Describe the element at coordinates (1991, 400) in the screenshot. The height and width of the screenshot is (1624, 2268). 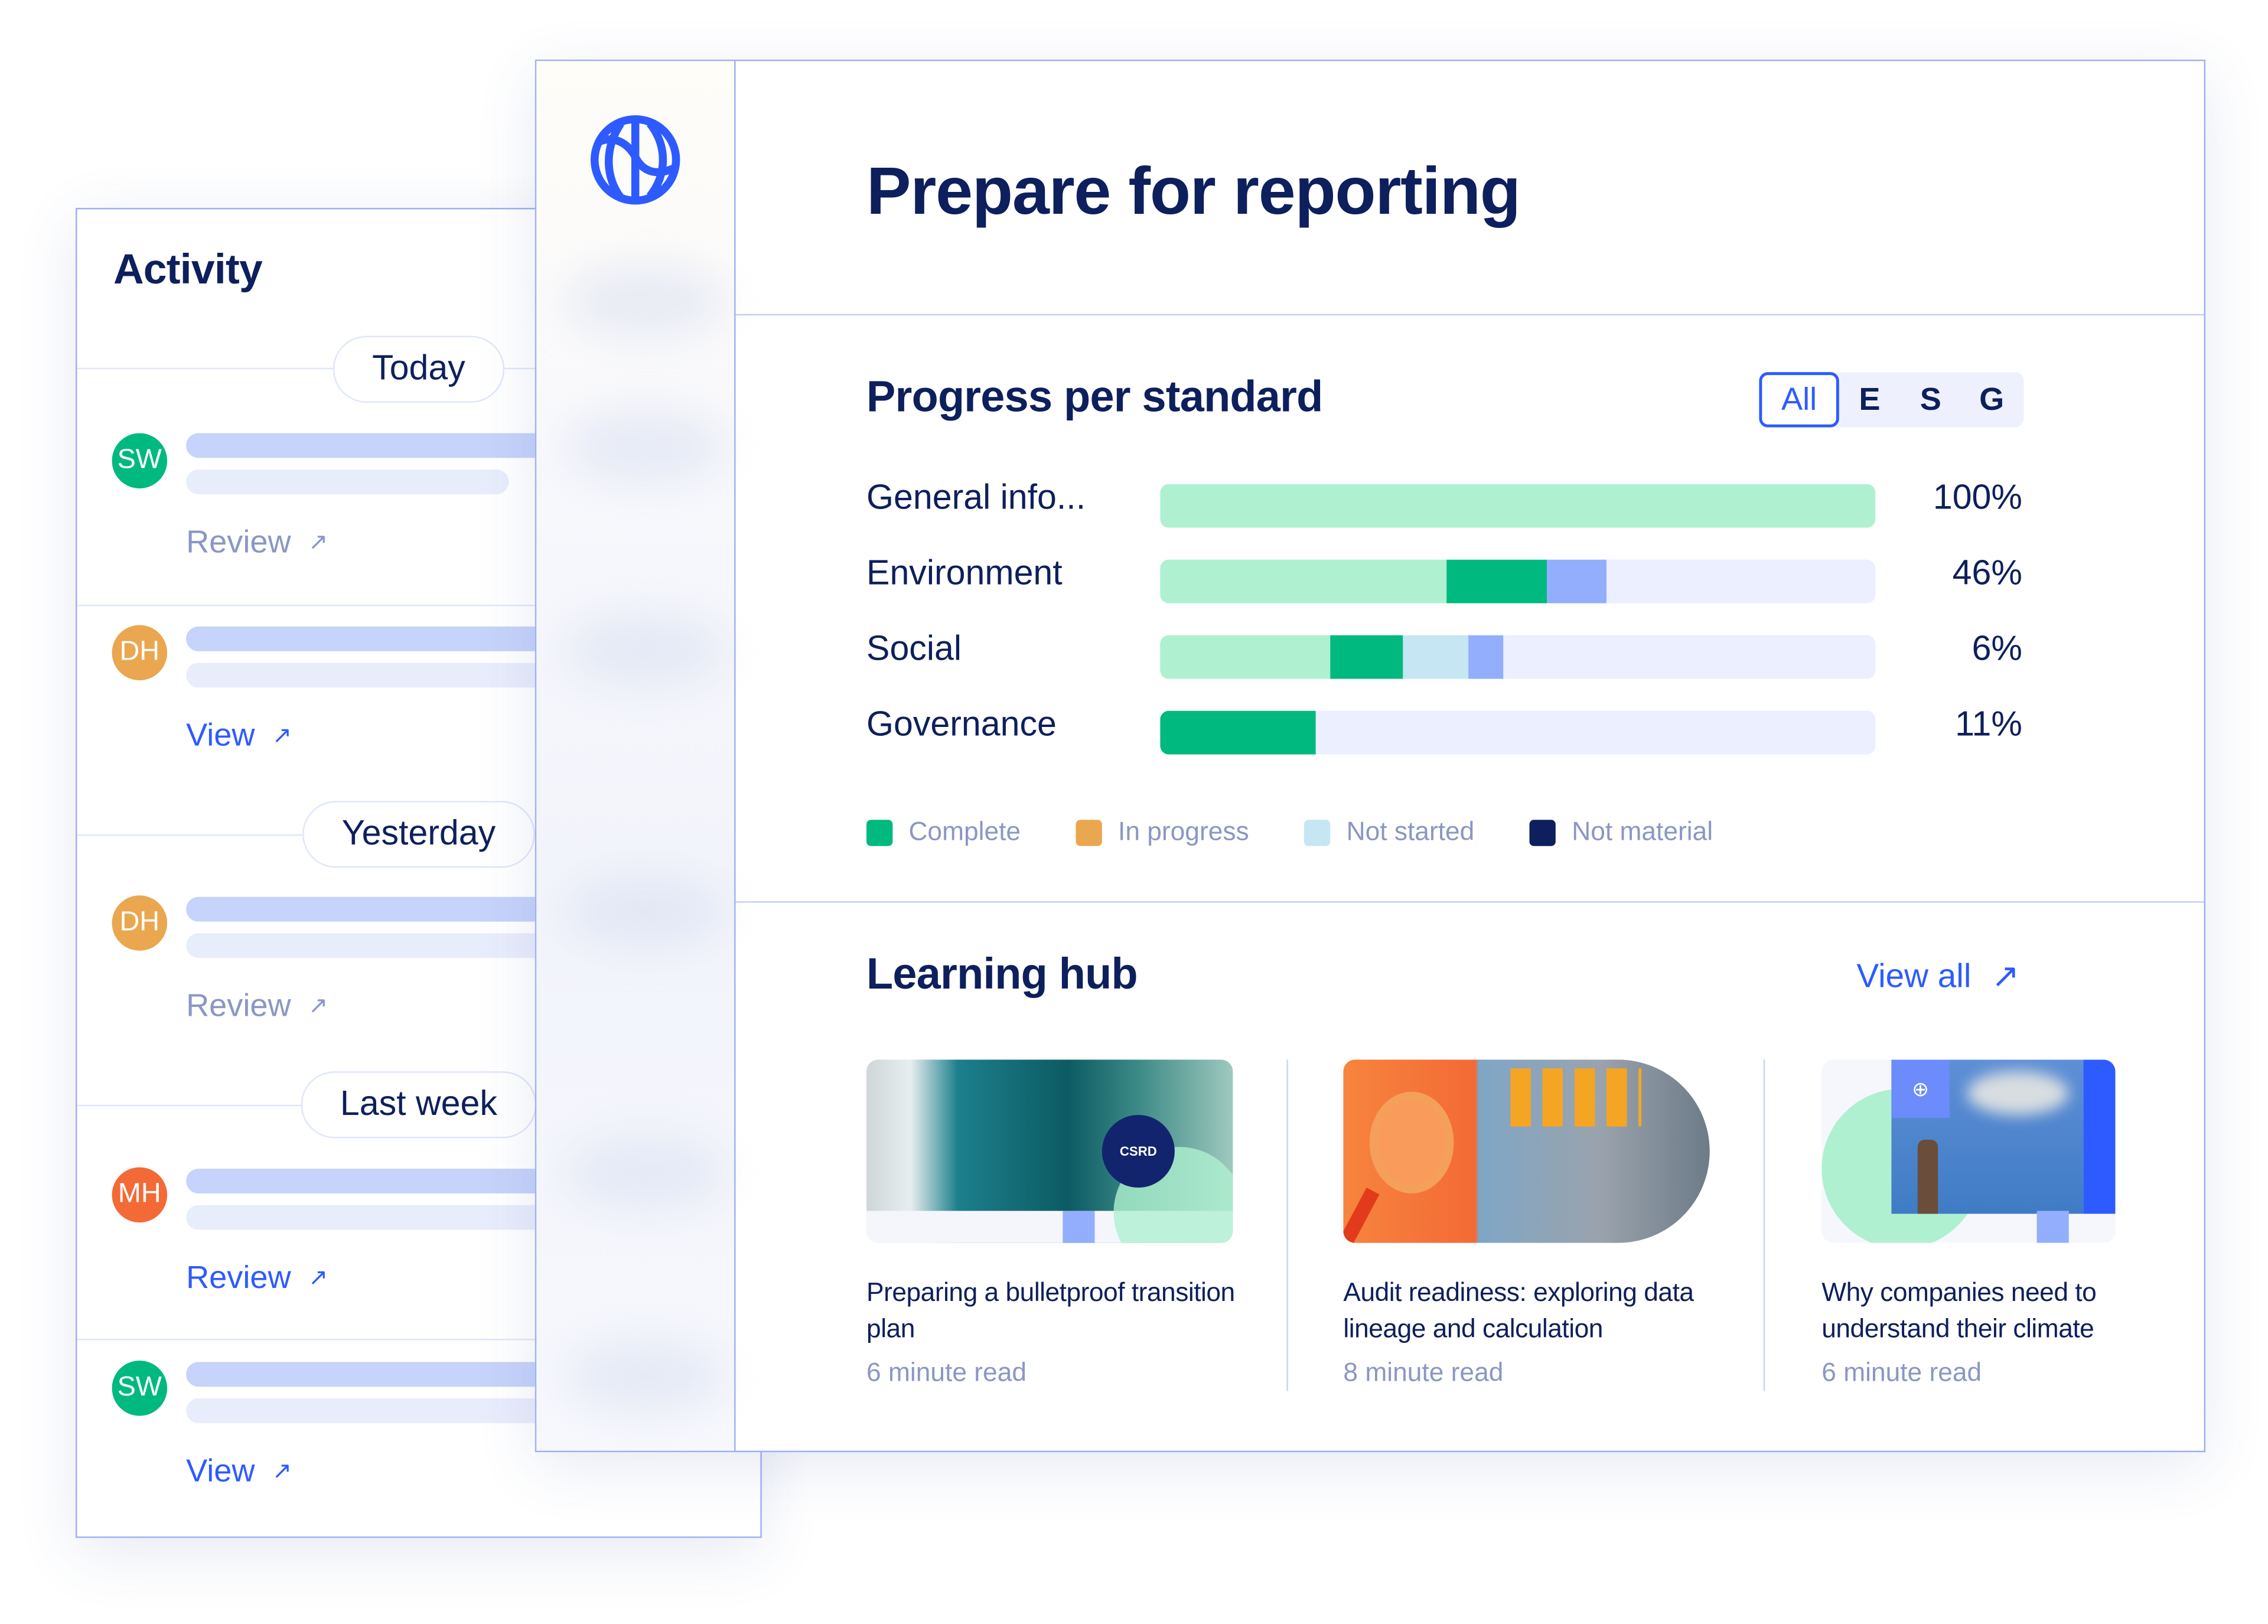
I see `filter-g: G` at that location.